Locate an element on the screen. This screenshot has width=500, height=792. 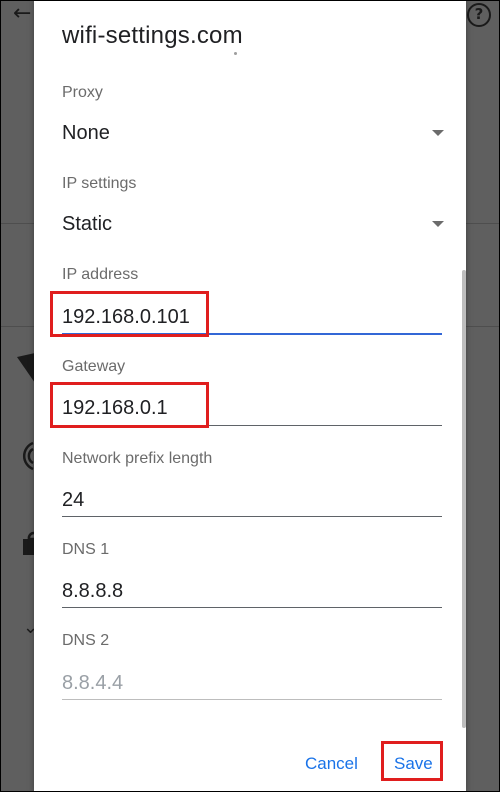
wifi-icon is located at coordinates (26, 368).